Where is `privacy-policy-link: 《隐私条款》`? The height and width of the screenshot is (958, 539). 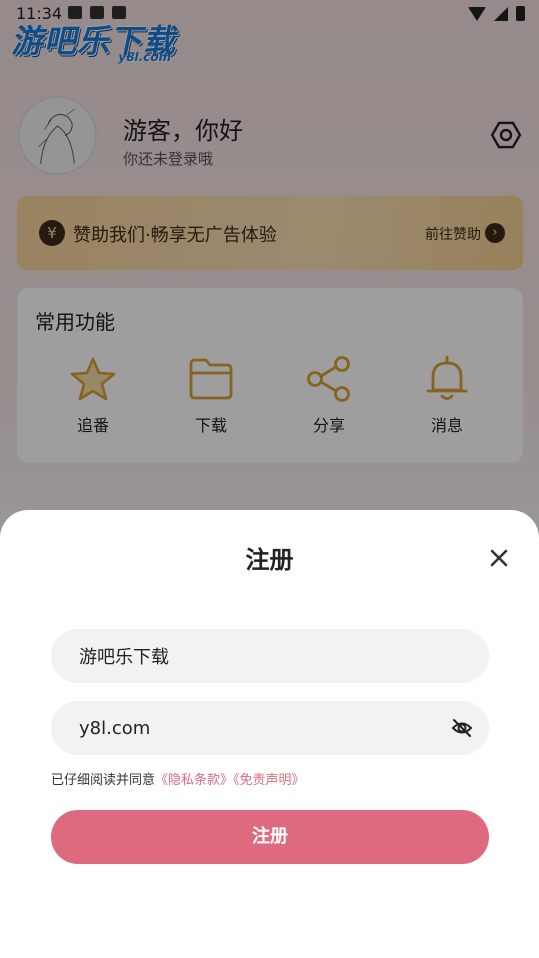
privacy-policy-link: 《隐私条款》 is located at coordinates (194, 780).